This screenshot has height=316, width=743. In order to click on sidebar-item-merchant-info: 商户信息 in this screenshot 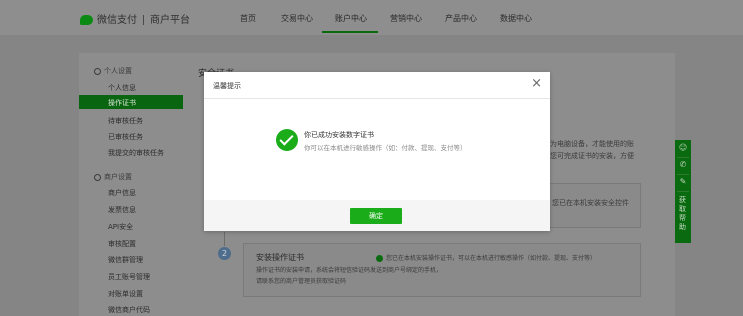, I will do `click(122, 193)`.